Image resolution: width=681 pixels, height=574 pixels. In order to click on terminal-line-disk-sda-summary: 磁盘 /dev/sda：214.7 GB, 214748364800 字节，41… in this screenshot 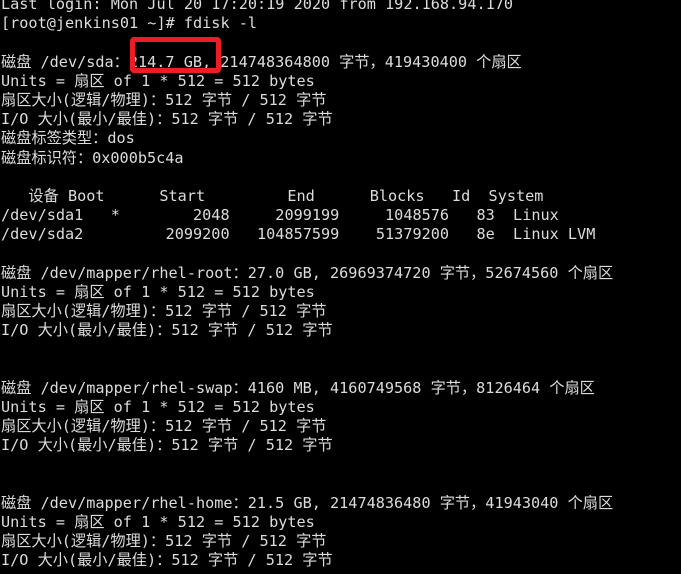, I will do `click(261, 61)`.